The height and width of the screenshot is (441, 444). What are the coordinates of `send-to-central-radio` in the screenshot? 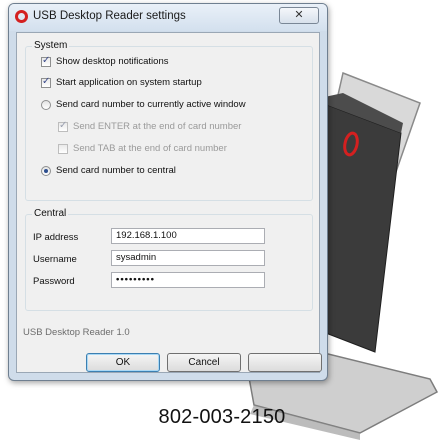 It's located at (46, 171).